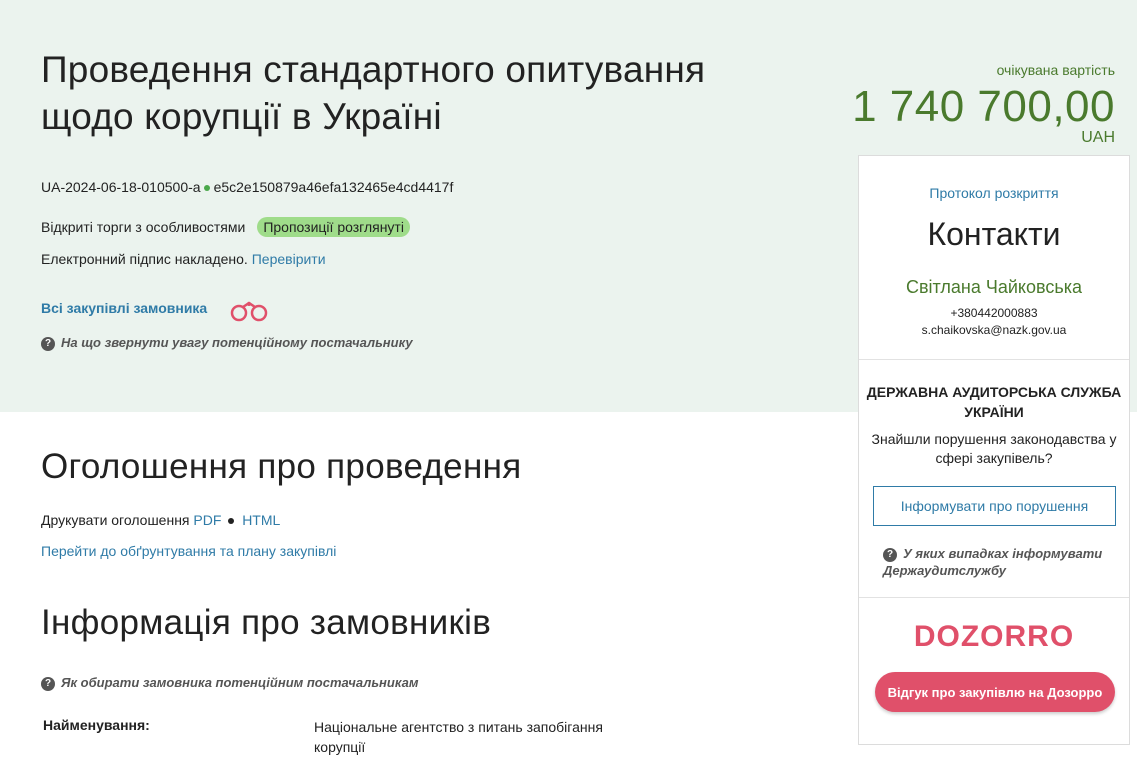 Image resolution: width=1137 pixels, height=758 pixels. I want to click on verify-signature-link: Перевірити, so click(289, 259).